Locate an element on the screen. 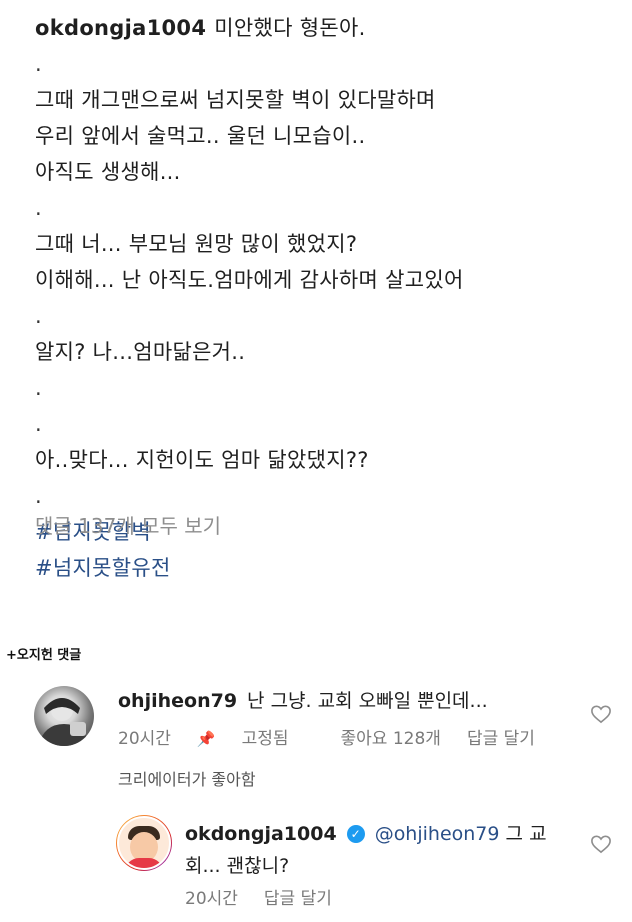 This screenshot has height=922, width=632. caption-line: 그때 너... 부모님 원망 많이 했었지? is located at coordinates (196, 244).